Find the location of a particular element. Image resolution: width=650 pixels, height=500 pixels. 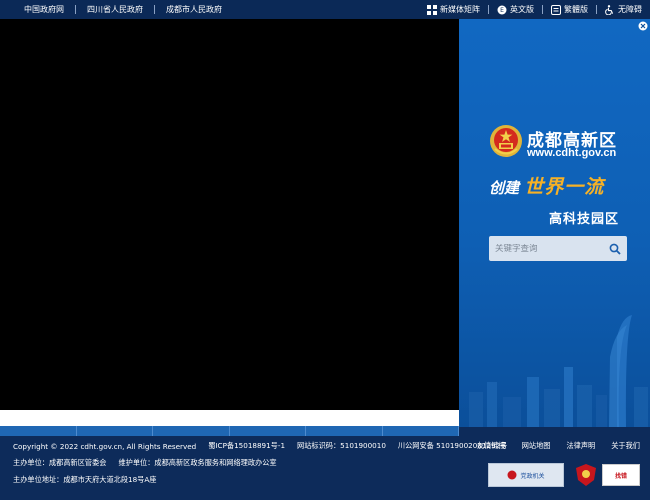

traditional-chinese-icon is located at coordinates (556, 9).